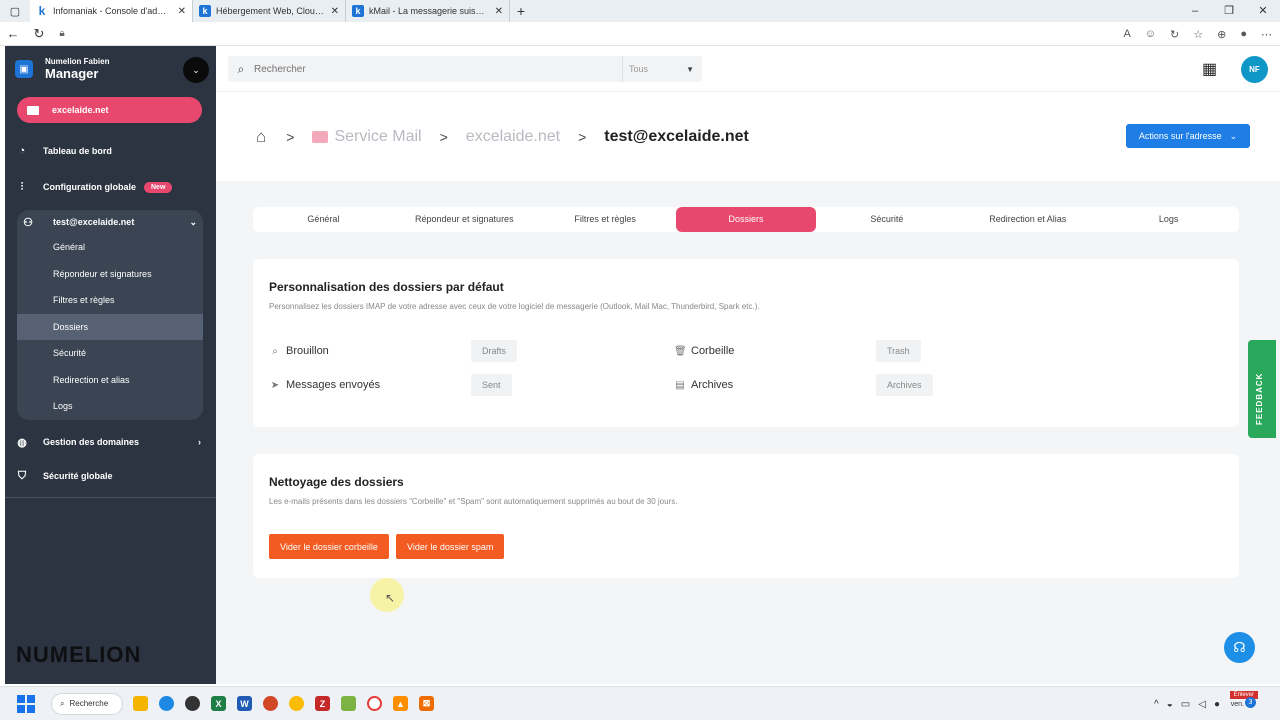 The height and width of the screenshot is (720, 1280). Describe the element at coordinates (1221, 34) in the screenshot. I see `collections-icon: ⊕` at that location.